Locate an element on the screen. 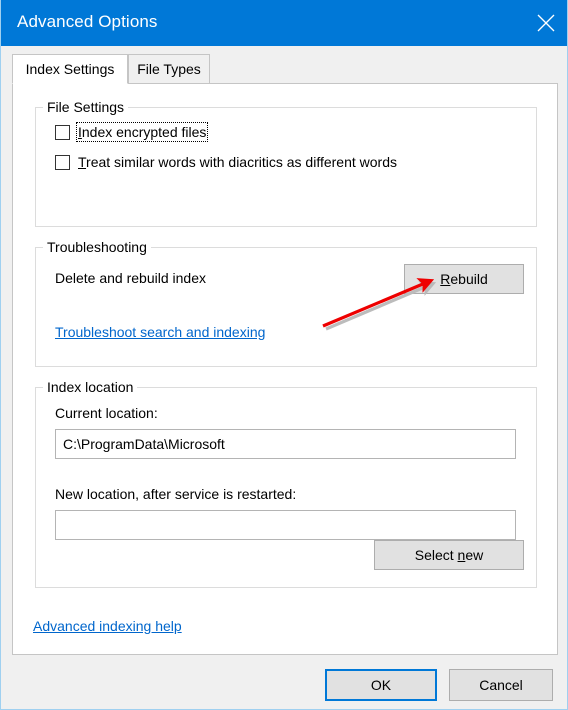  rebuild-button-label-rest: ebuild is located at coordinates (469, 279).